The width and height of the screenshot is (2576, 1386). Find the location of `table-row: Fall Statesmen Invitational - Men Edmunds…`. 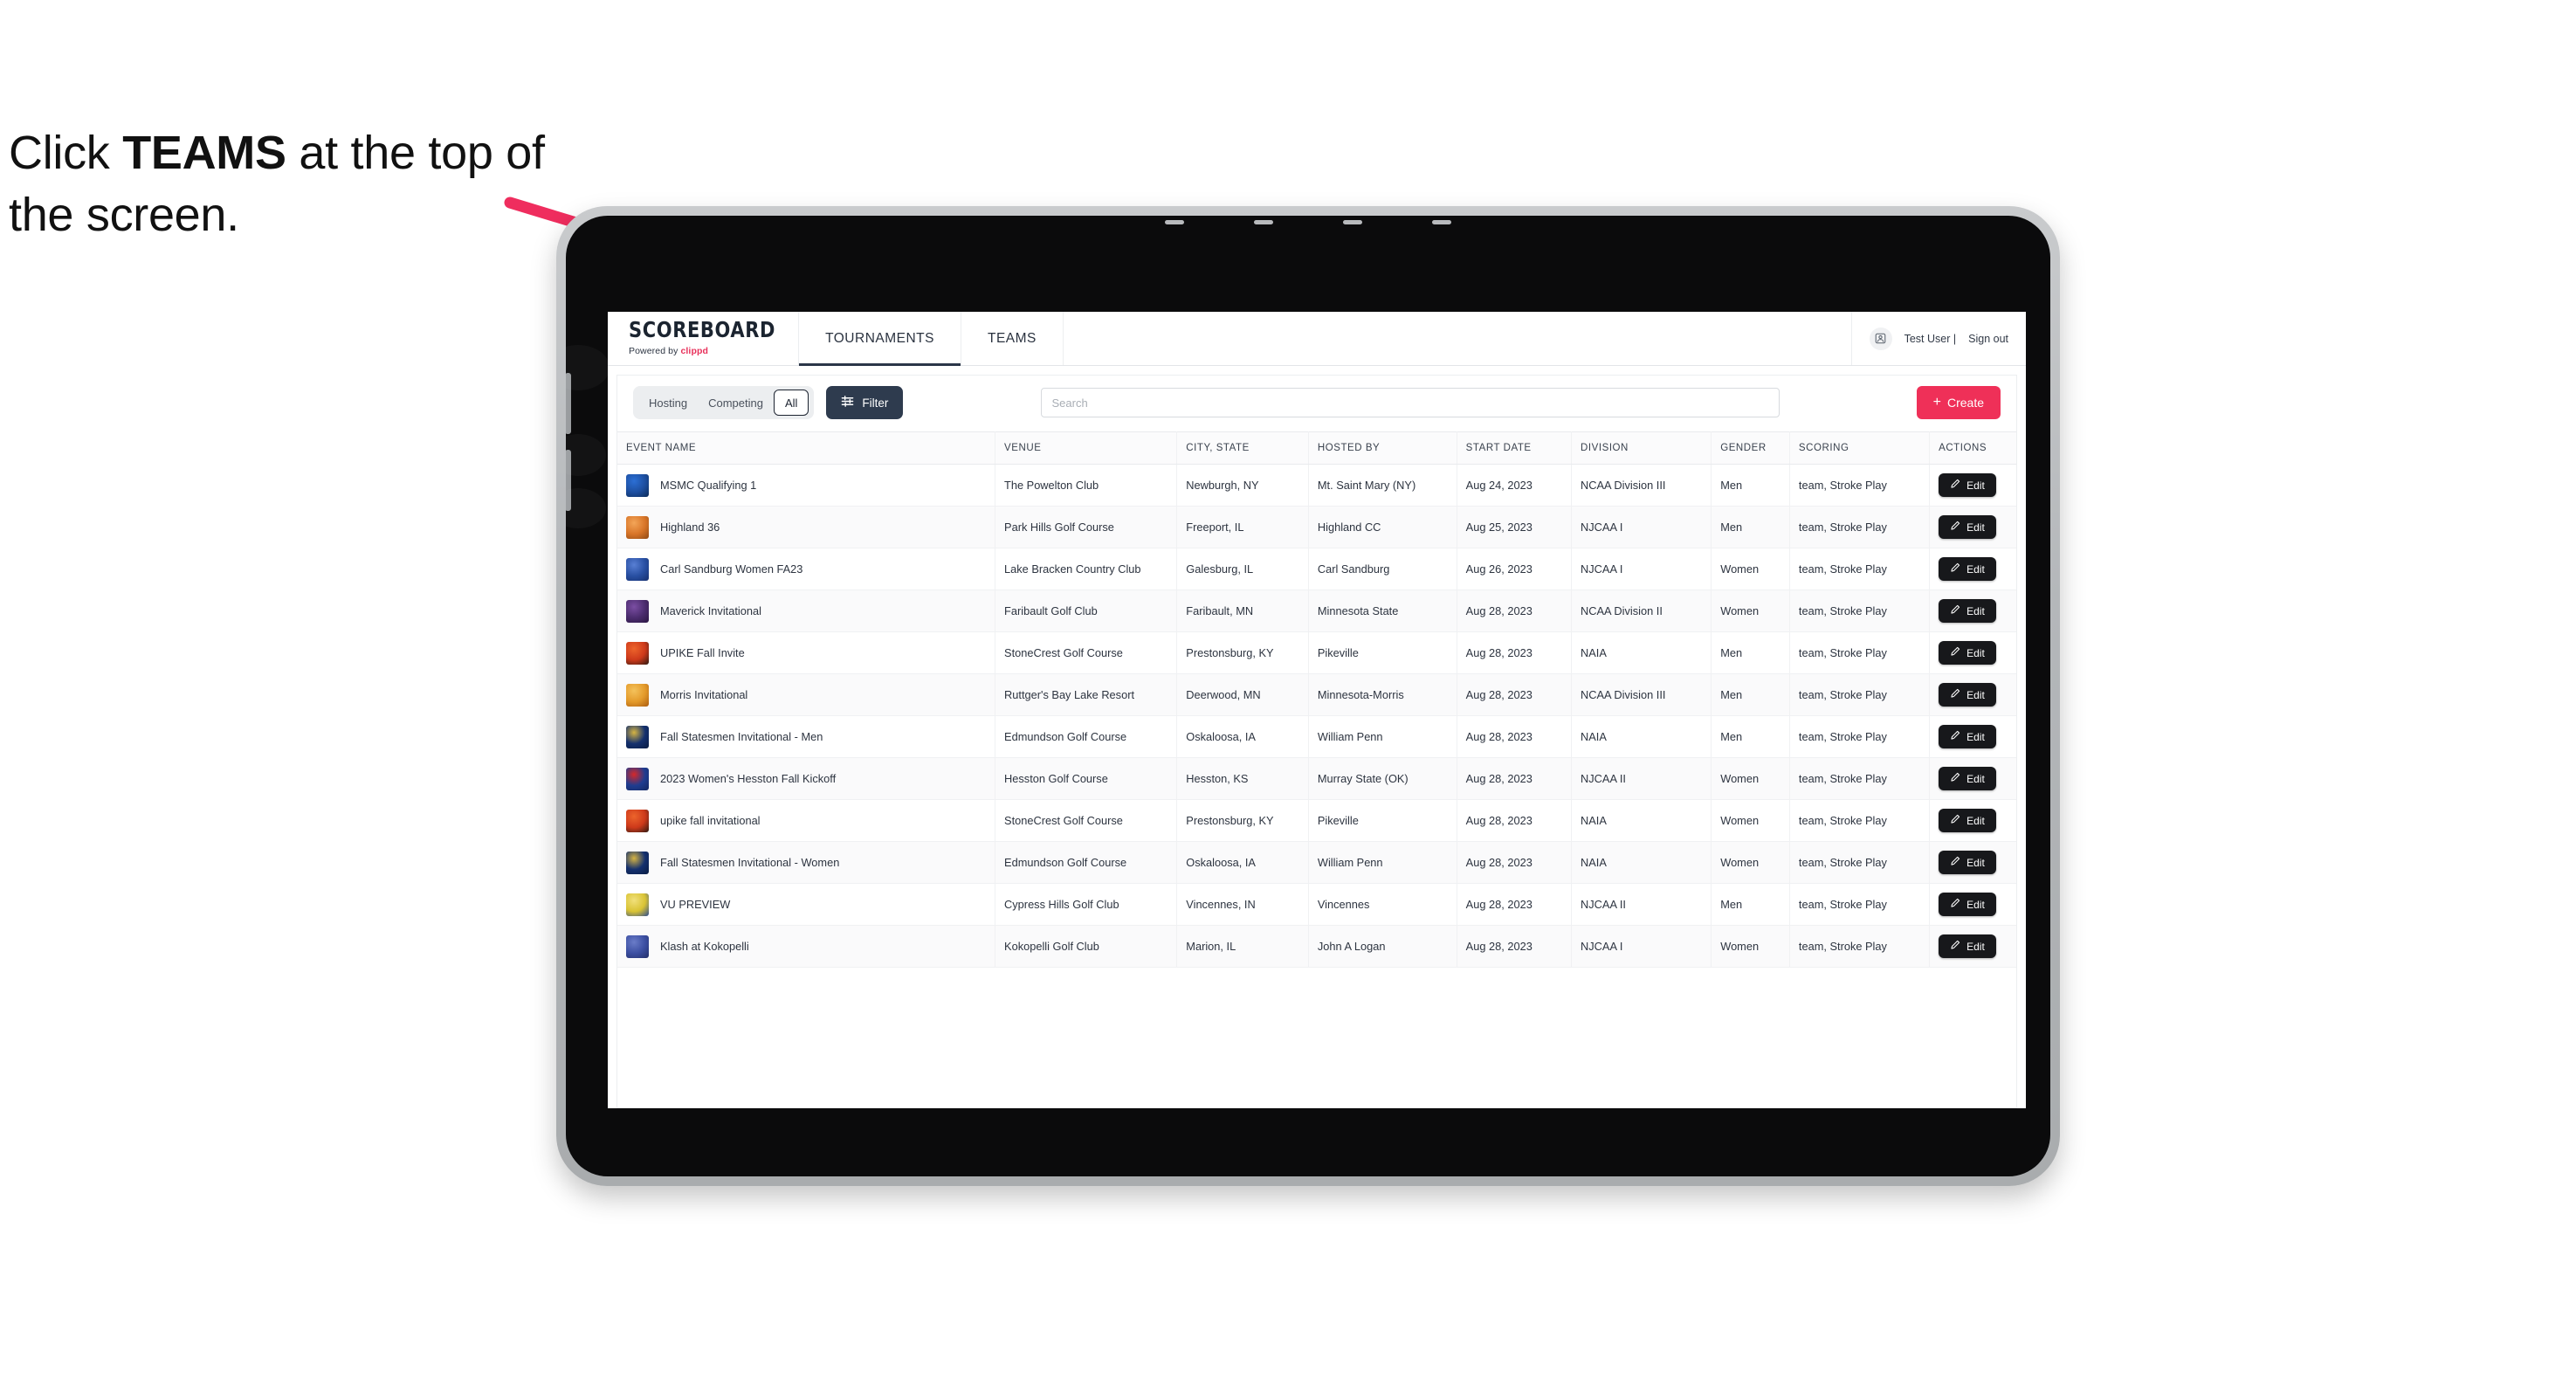

table-row: Fall Statesmen Invitational - Men Edmunds… is located at coordinates (1316, 736).